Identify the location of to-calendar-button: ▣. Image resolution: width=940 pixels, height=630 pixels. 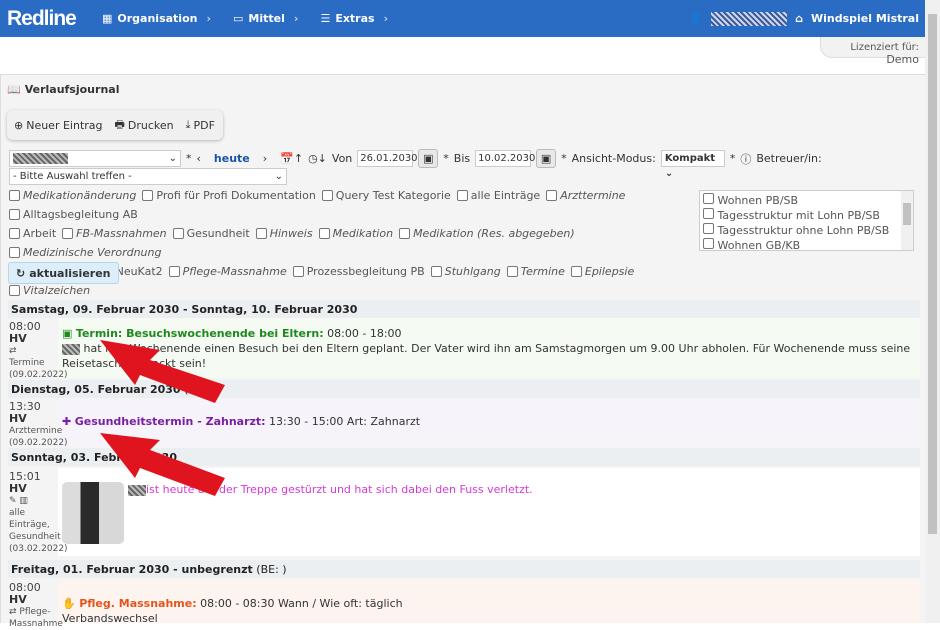
(546, 158).